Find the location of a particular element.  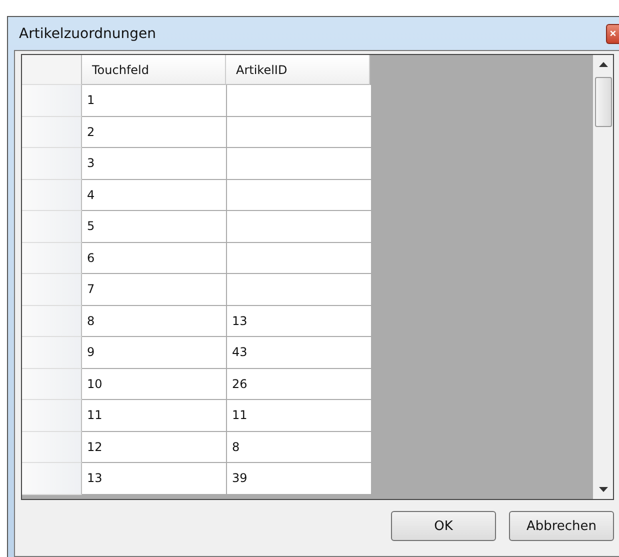

column-header: Touchfeld is located at coordinates (154, 70).